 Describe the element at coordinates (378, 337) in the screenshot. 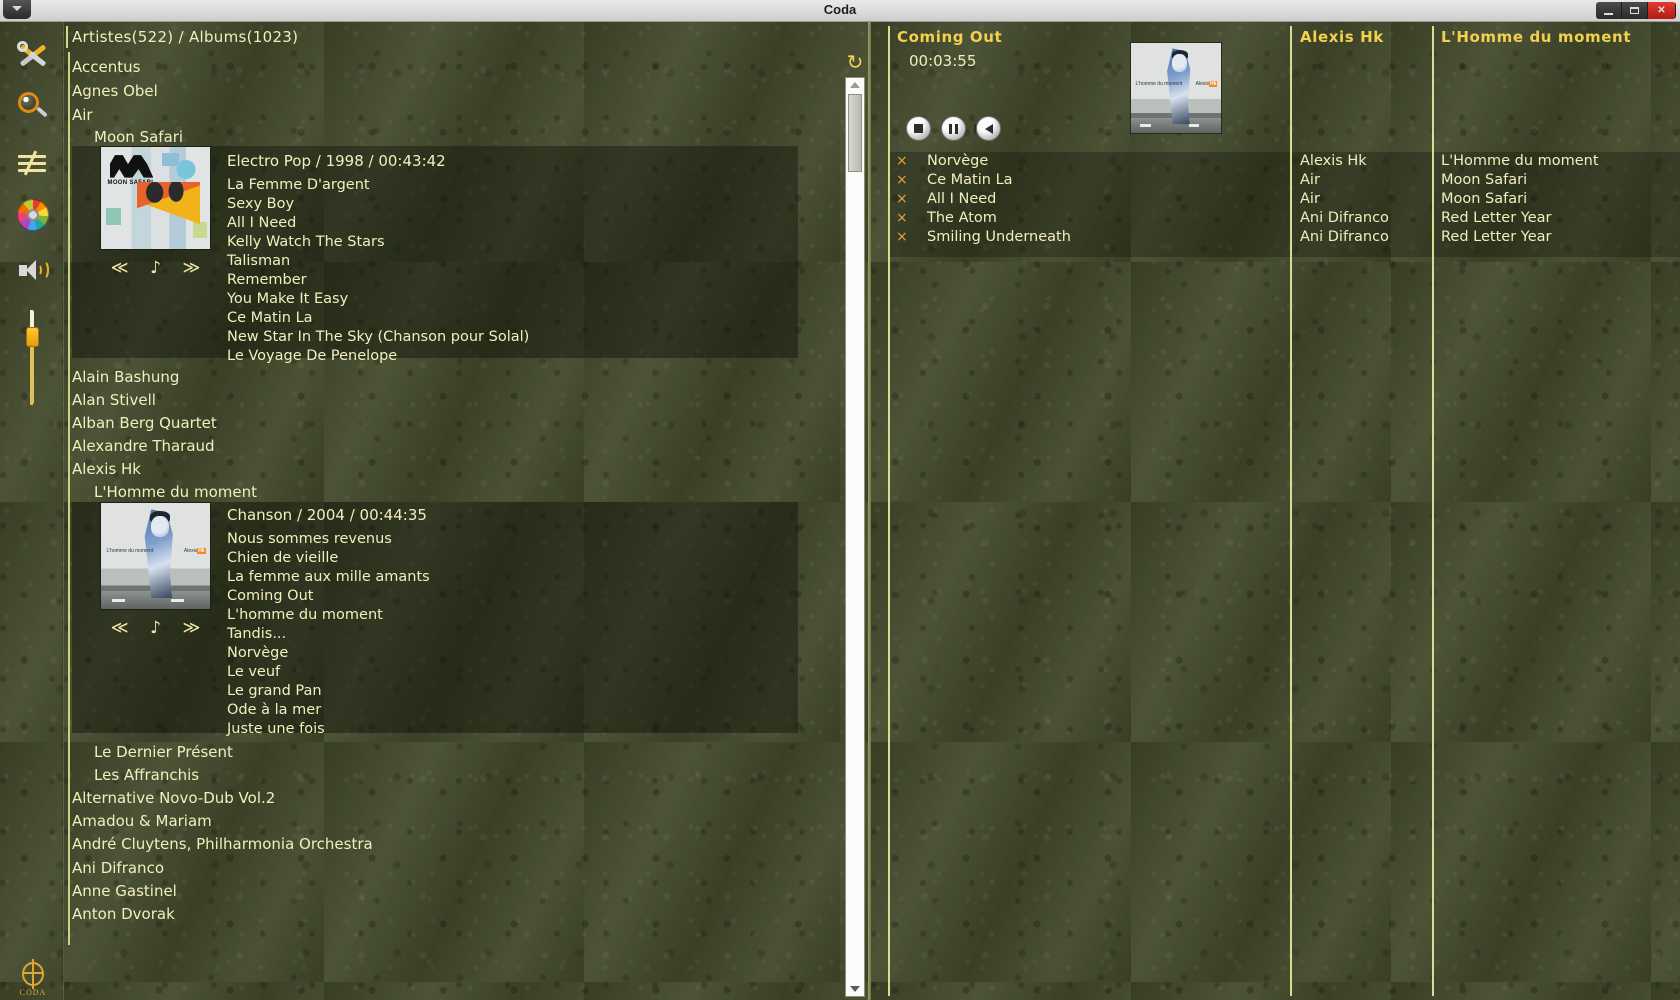

I see `track-item: New Star In The Sky (Chanson pour Solal)` at that location.